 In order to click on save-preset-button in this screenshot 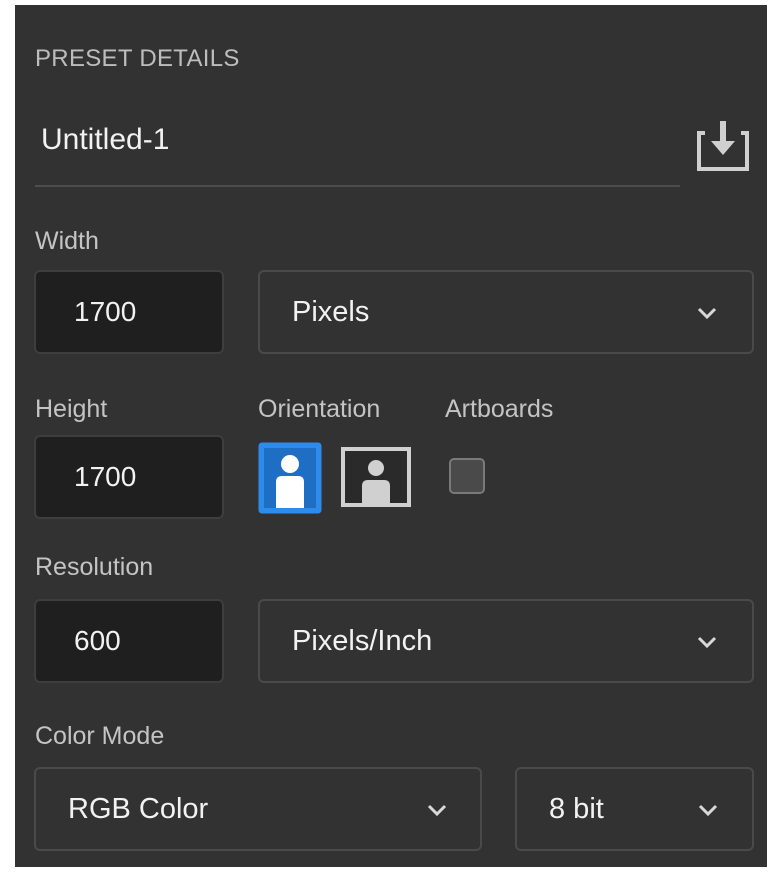, I will do `click(723, 145)`.